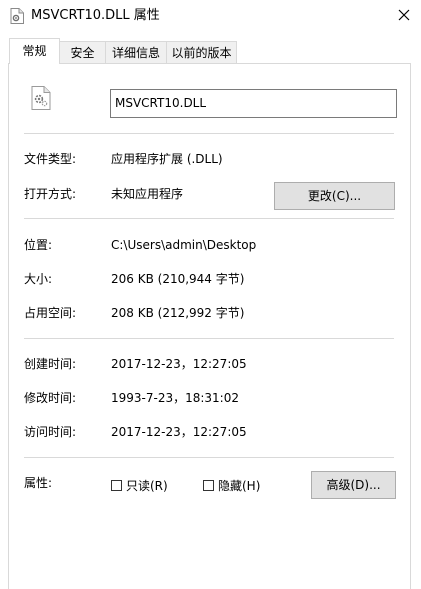  Describe the element at coordinates (82, 52) in the screenshot. I see `tab-security: 安全` at that location.